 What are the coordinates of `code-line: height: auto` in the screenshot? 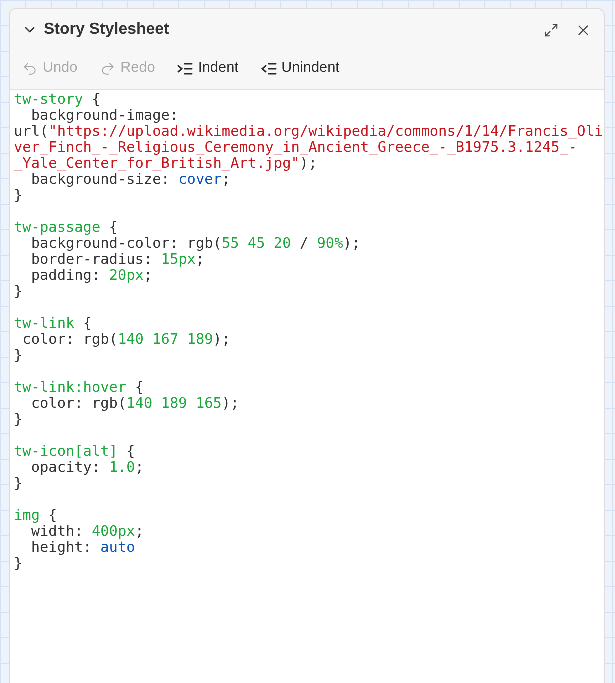 It's located at (83, 548).